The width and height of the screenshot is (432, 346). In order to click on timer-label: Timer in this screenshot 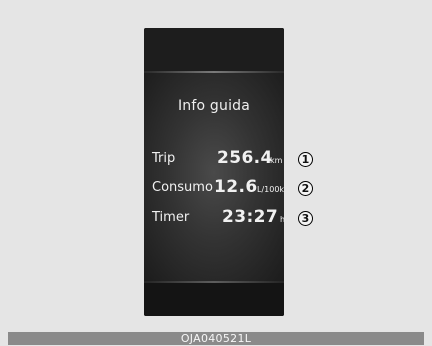, I will do `click(171, 217)`.